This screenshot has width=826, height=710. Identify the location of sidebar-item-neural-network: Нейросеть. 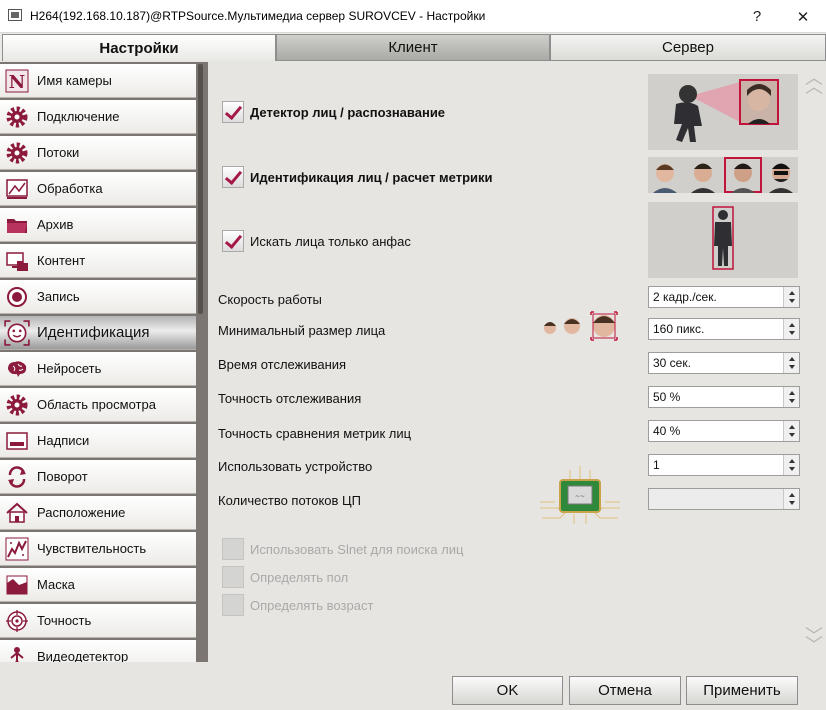
(98, 369).